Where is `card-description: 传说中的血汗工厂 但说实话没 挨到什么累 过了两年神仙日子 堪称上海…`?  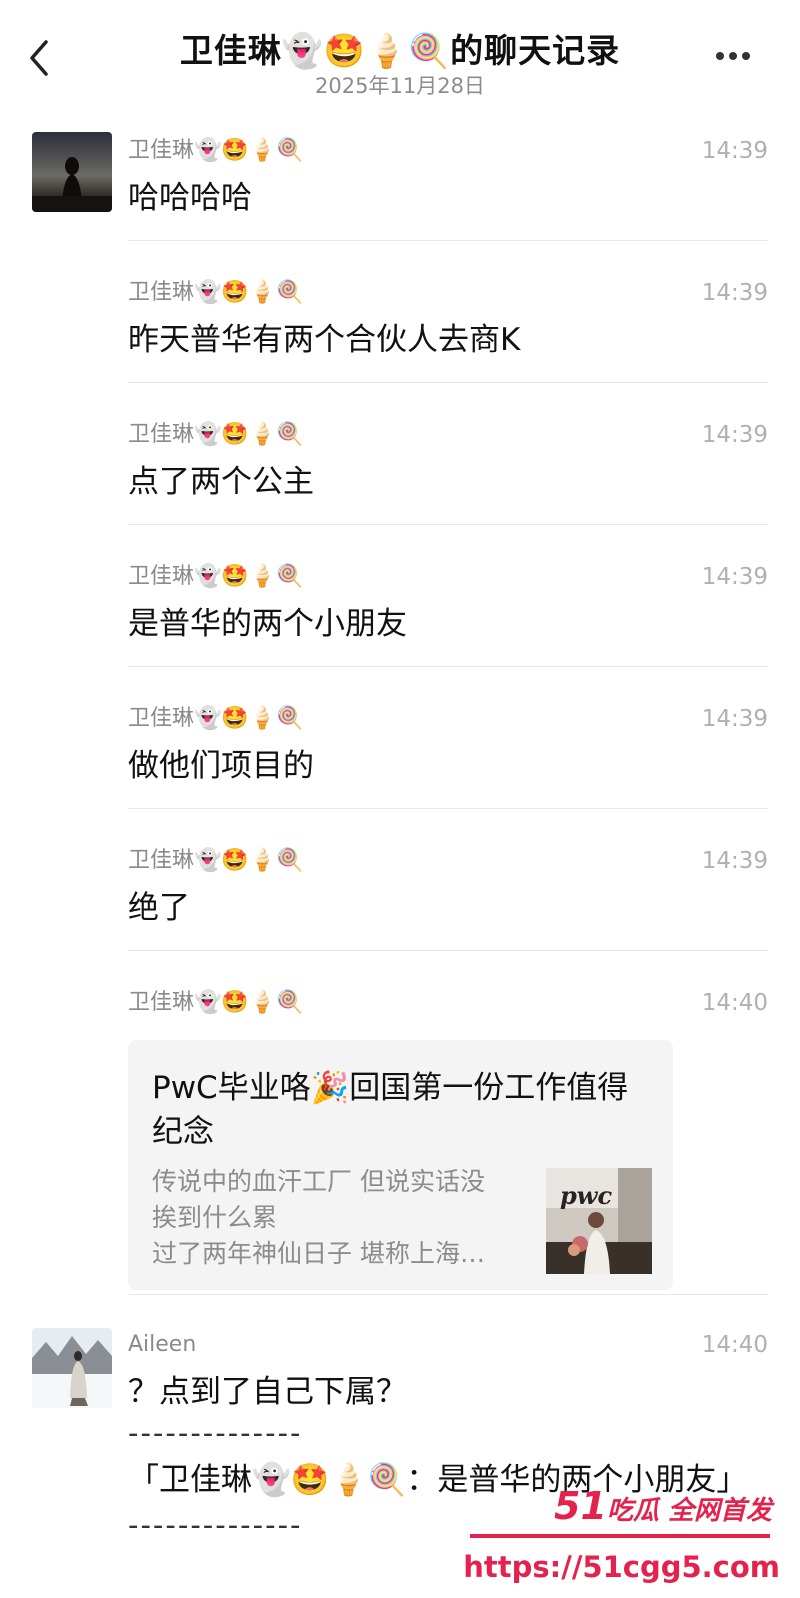 card-description: 传说中的血汗工厂 但说实话没 挨到什么累 过了两年神仙日子 堪称上海… is located at coordinates (337, 1218).